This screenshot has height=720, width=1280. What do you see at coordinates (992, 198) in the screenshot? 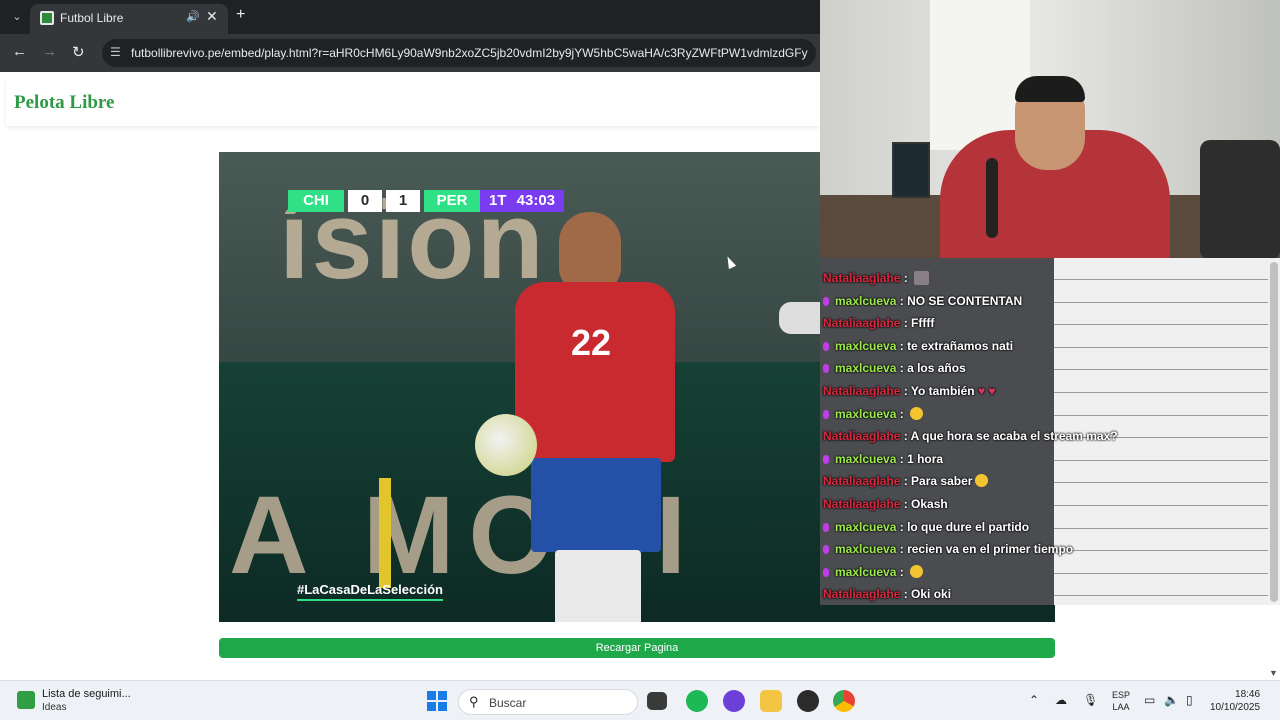
I see `microphone-icon` at bounding box center [992, 198].